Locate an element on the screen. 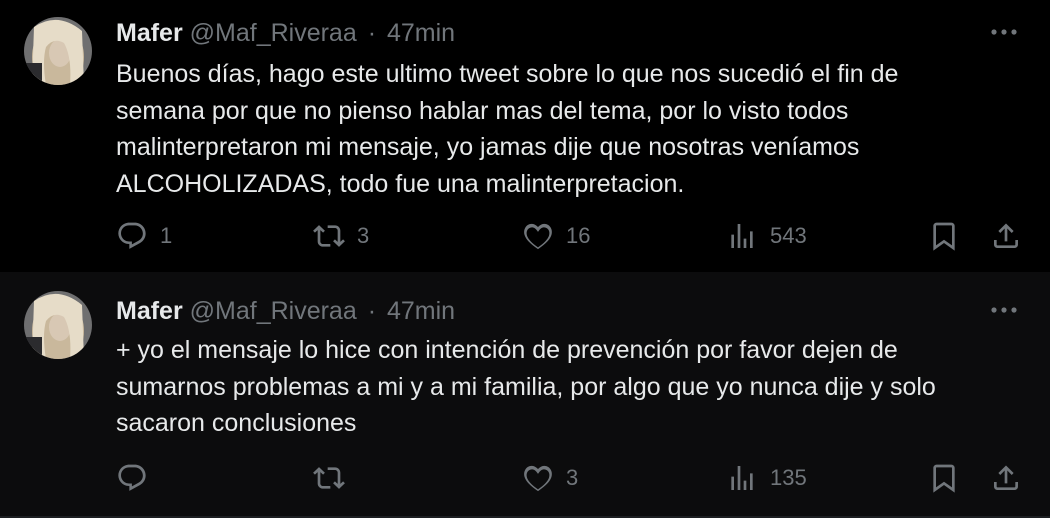  views-count: 135 is located at coordinates (788, 477).